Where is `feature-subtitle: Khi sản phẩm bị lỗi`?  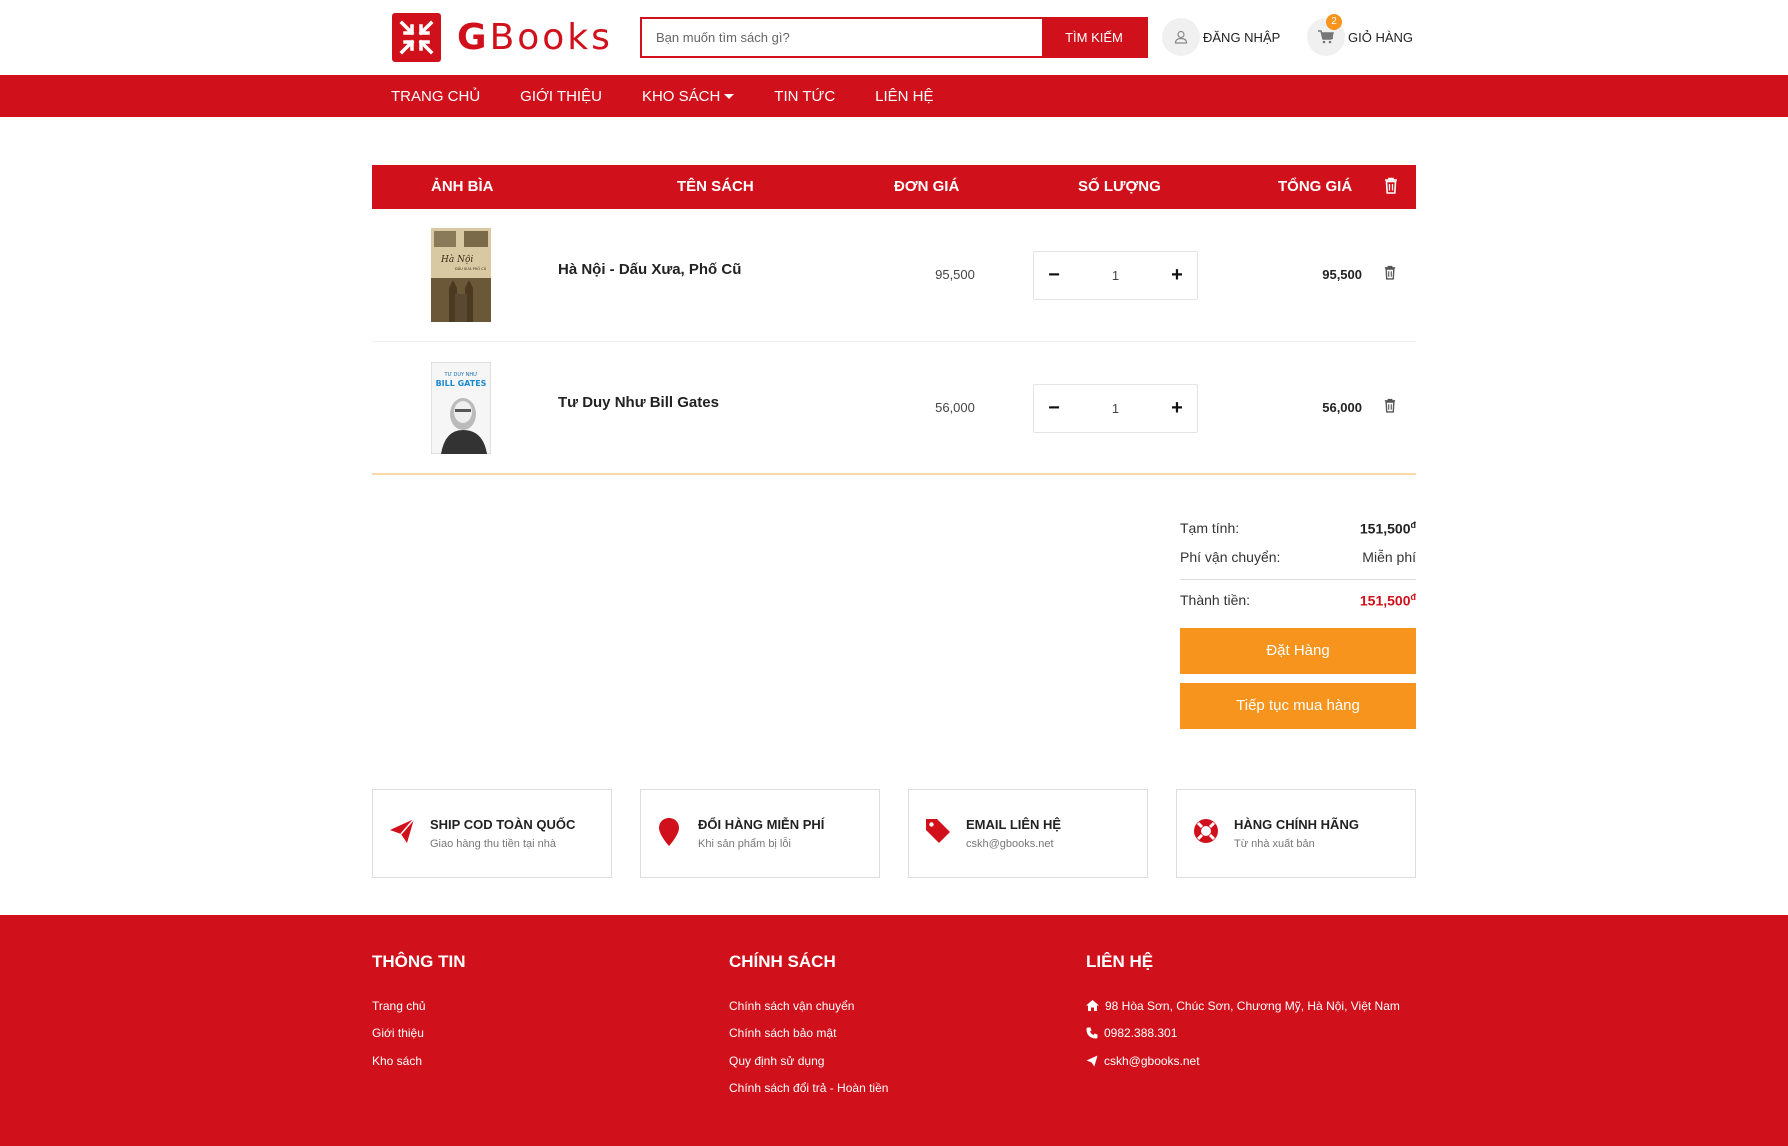 feature-subtitle: Khi sản phẩm bị lỗi is located at coordinates (744, 844).